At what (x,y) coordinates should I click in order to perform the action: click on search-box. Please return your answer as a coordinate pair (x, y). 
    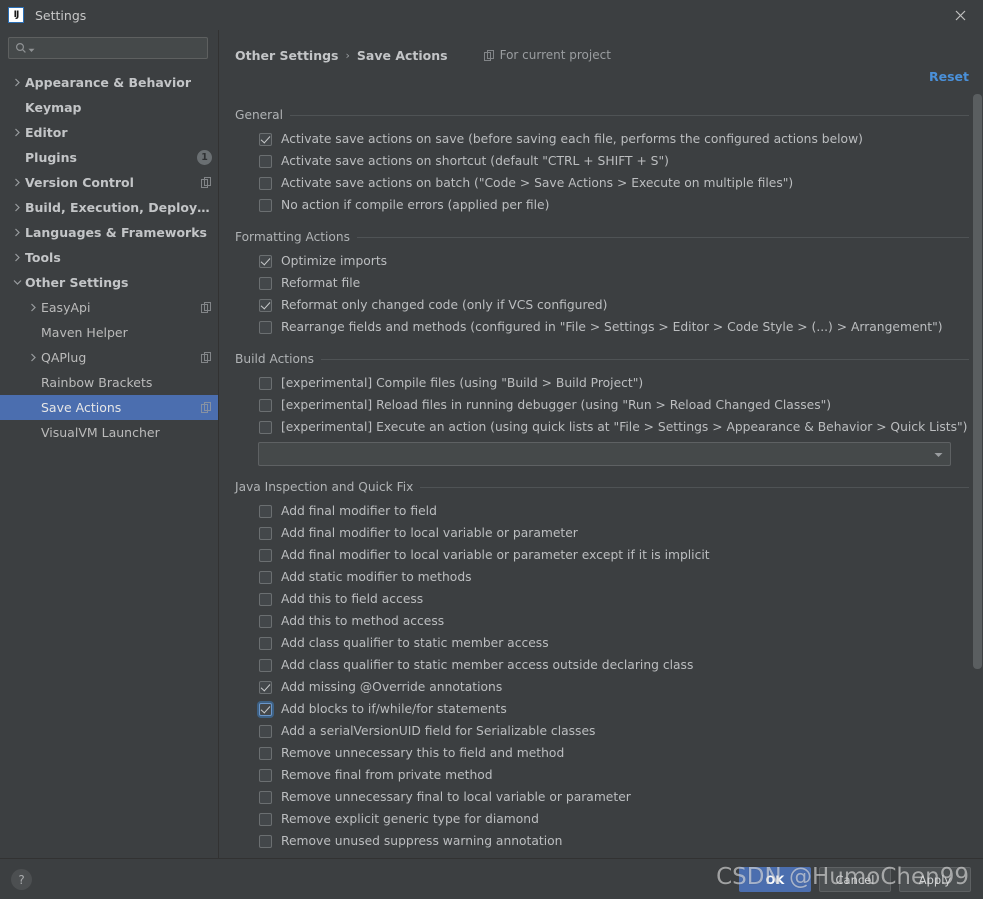
    Looking at the image, I should click on (108, 48).